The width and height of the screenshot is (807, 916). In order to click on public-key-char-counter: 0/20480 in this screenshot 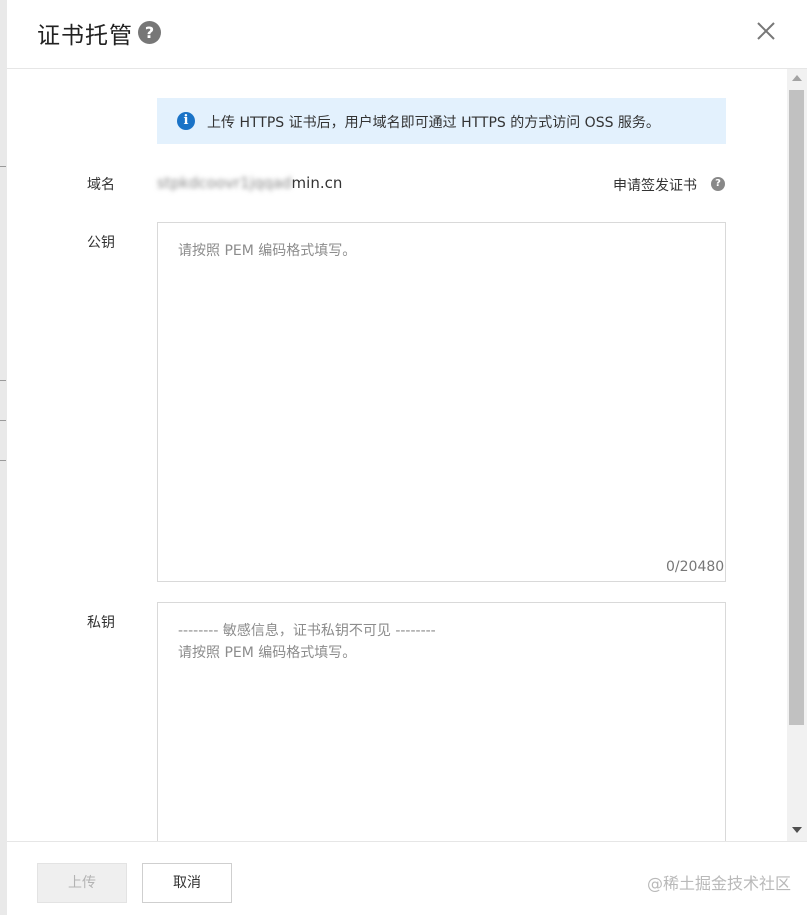, I will do `click(695, 567)`.